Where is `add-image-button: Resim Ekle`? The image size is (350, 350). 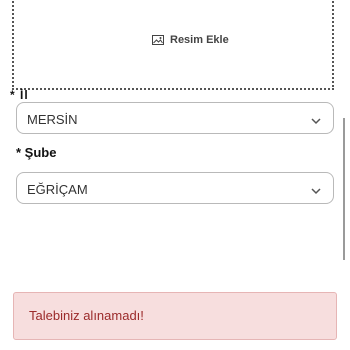 add-image-button: Resim Ekle is located at coordinates (190, 40).